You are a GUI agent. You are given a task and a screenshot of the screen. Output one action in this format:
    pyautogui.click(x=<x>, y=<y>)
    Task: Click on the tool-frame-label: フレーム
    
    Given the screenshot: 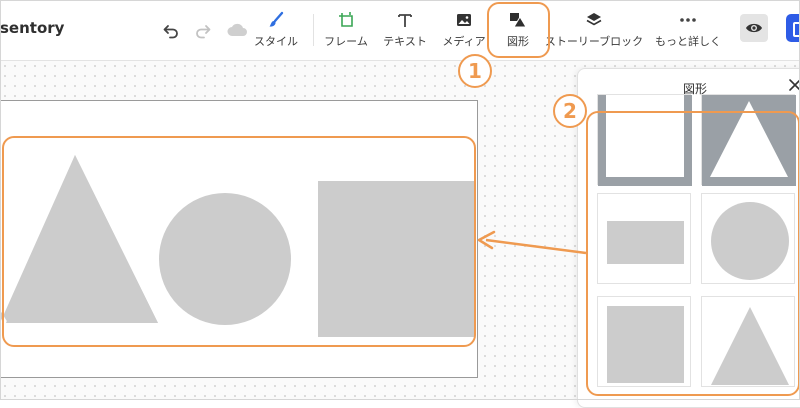 What is the action you would take?
    pyautogui.click(x=346, y=41)
    